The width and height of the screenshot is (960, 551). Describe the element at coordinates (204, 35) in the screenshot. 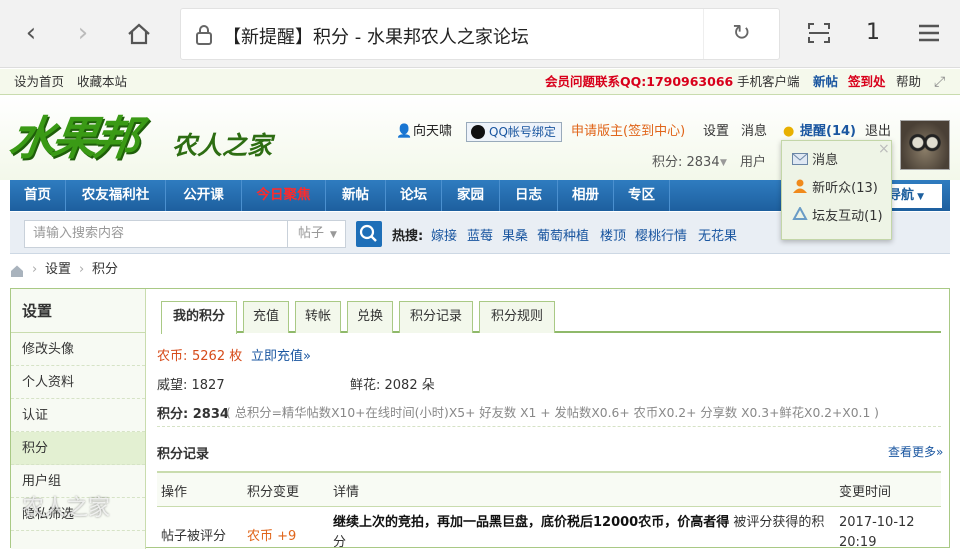

I see `lock-icon` at that location.